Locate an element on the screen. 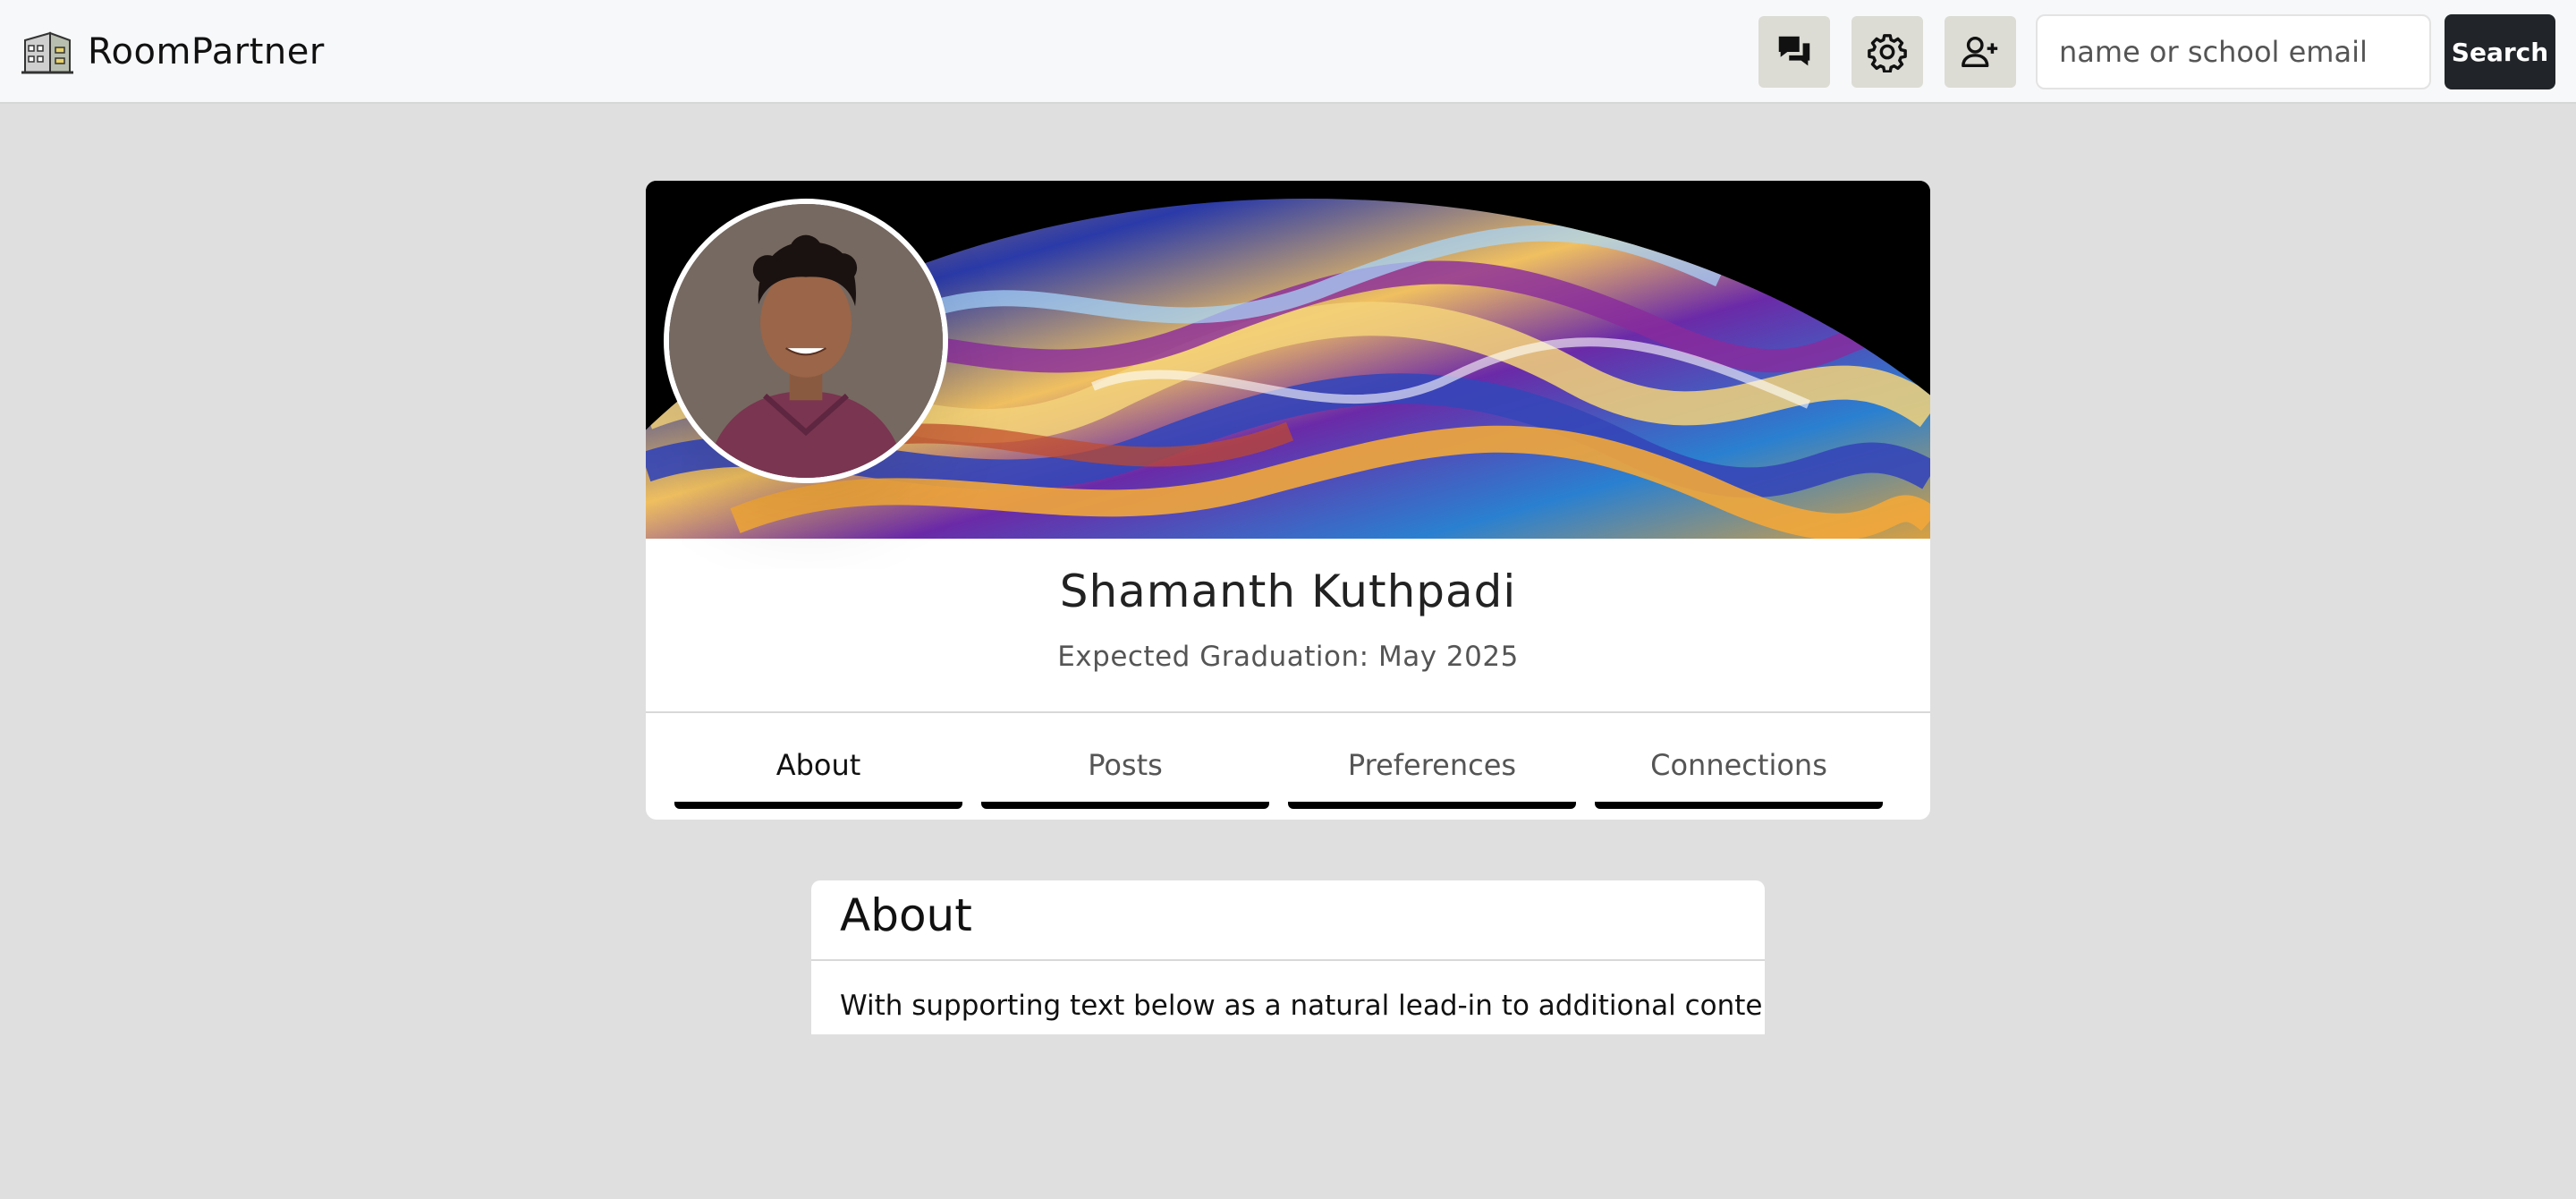 This screenshot has height=1199, width=2576. about-divider is located at coordinates (1288, 960).